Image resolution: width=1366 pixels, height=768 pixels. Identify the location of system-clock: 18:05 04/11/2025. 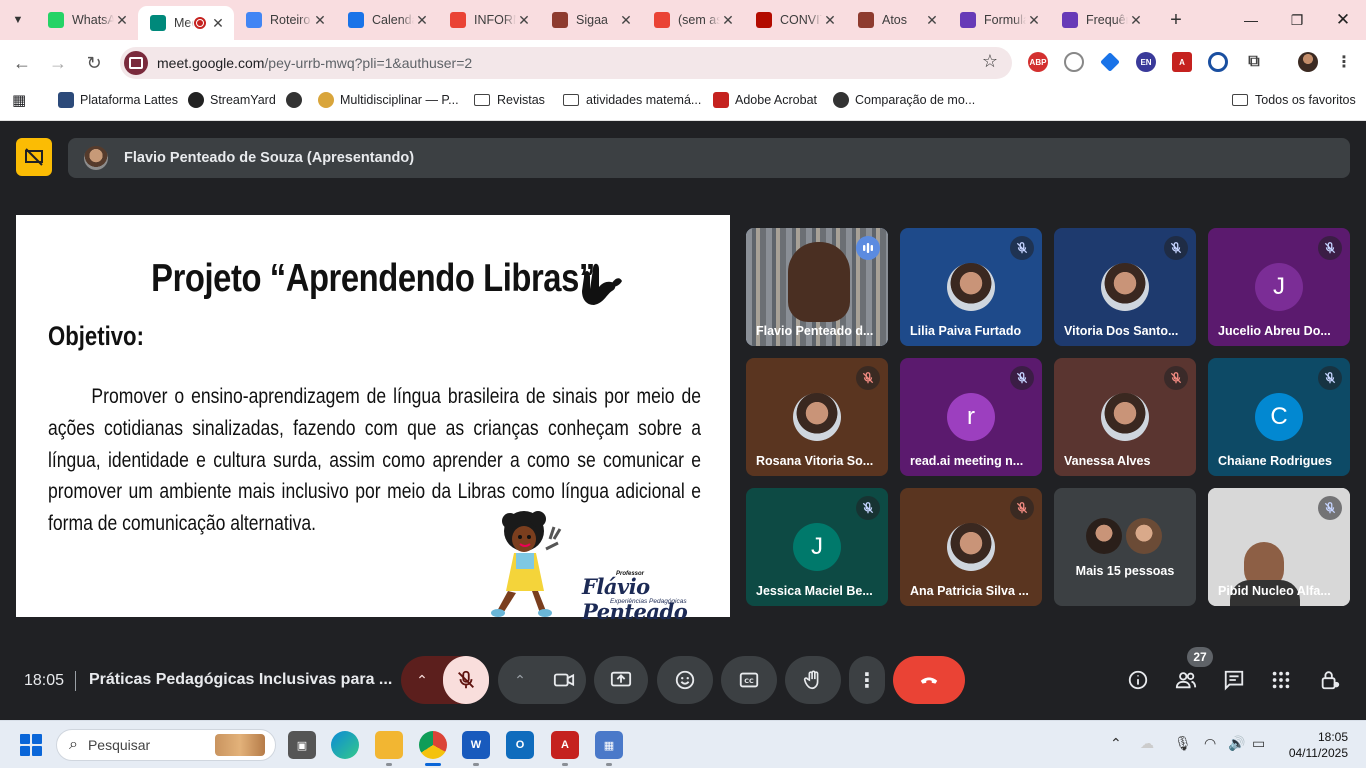
(1318, 745).